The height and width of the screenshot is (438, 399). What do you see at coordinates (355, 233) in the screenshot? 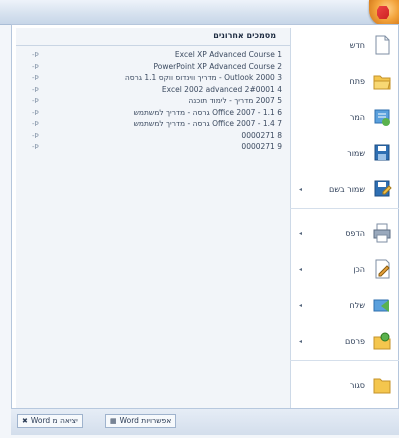
I see `menu-item-label: הדפס` at bounding box center [355, 233].